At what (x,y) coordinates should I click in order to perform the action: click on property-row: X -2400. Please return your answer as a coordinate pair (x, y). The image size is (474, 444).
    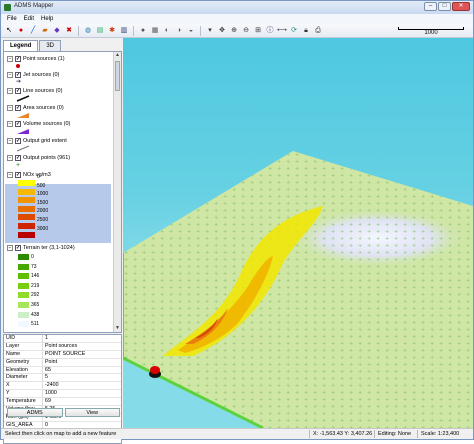
    Looking at the image, I should click on (62, 386).